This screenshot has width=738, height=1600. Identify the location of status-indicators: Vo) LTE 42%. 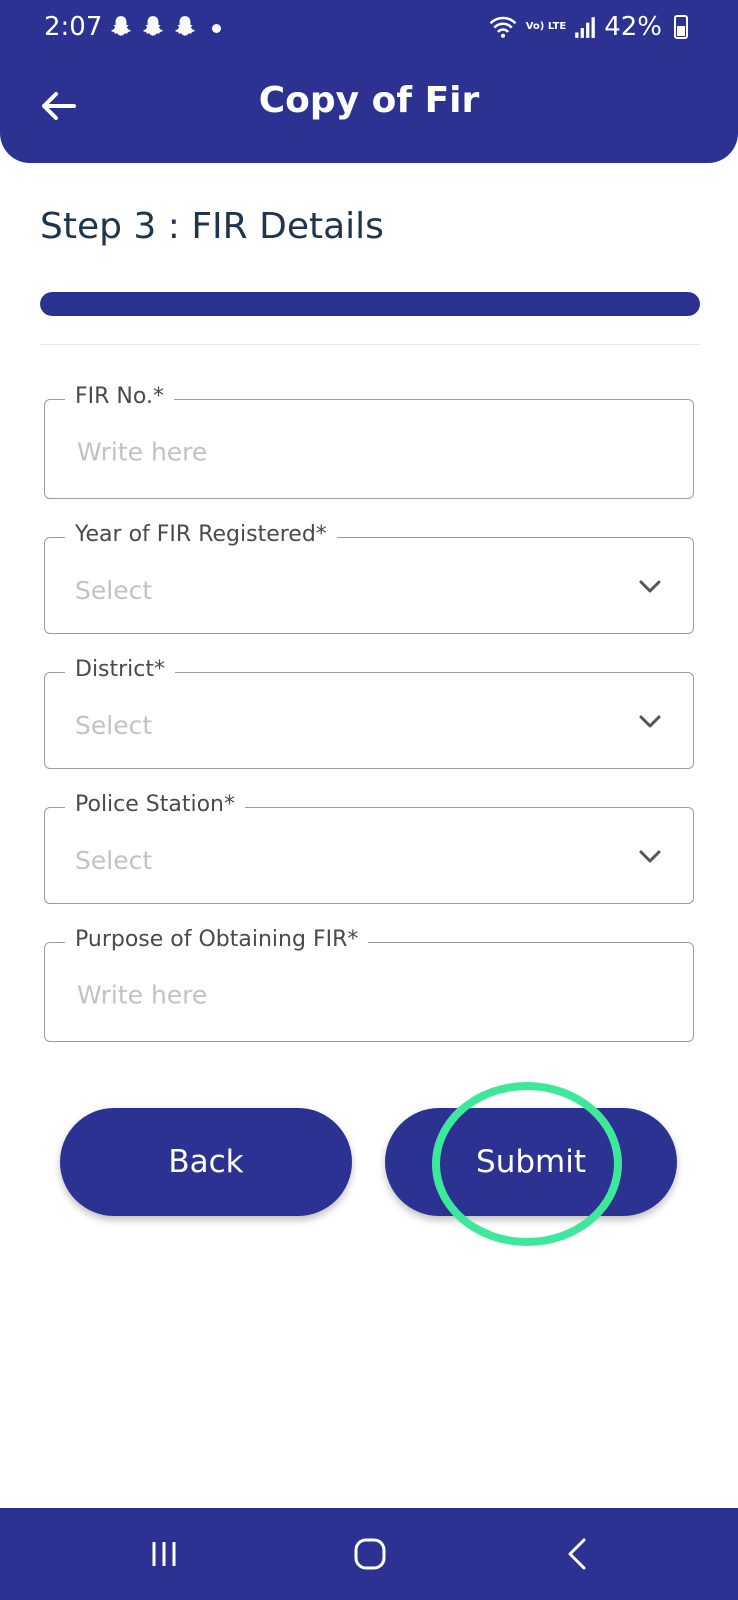
(588, 27).